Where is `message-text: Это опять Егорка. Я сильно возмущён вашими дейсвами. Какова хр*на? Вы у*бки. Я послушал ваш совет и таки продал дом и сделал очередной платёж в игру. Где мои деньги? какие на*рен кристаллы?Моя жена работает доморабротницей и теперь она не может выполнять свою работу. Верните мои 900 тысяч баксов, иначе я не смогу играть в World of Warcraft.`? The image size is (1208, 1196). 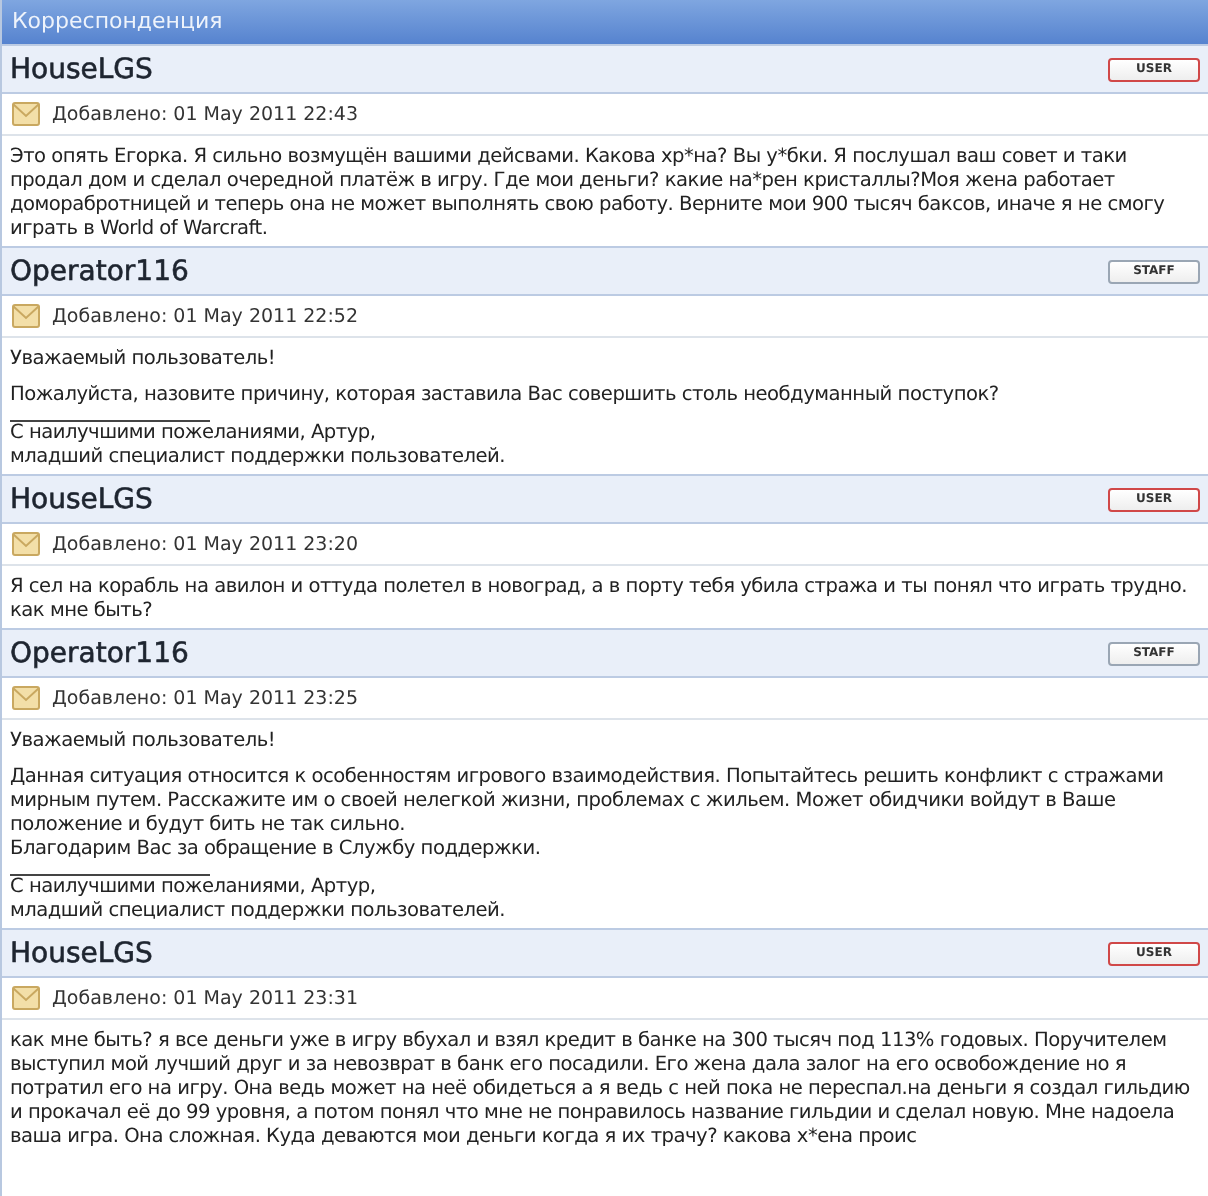 message-text: Это опять Егорка. Я сильно возмущён вашими дейсвами. Какова хр*на? Вы у*бки. Я послушал ваш совет и таки продал дом и сделал очередной платёж в игру. Где мои деньги? какие на*рен кристаллы?Моя жена работает доморабротницей и теперь она не может выполнять свою работу. Верните мои 900 тысяч баксов, иначе я не смогу играть в World of Warcraft. is located at coordinates (588, 194).